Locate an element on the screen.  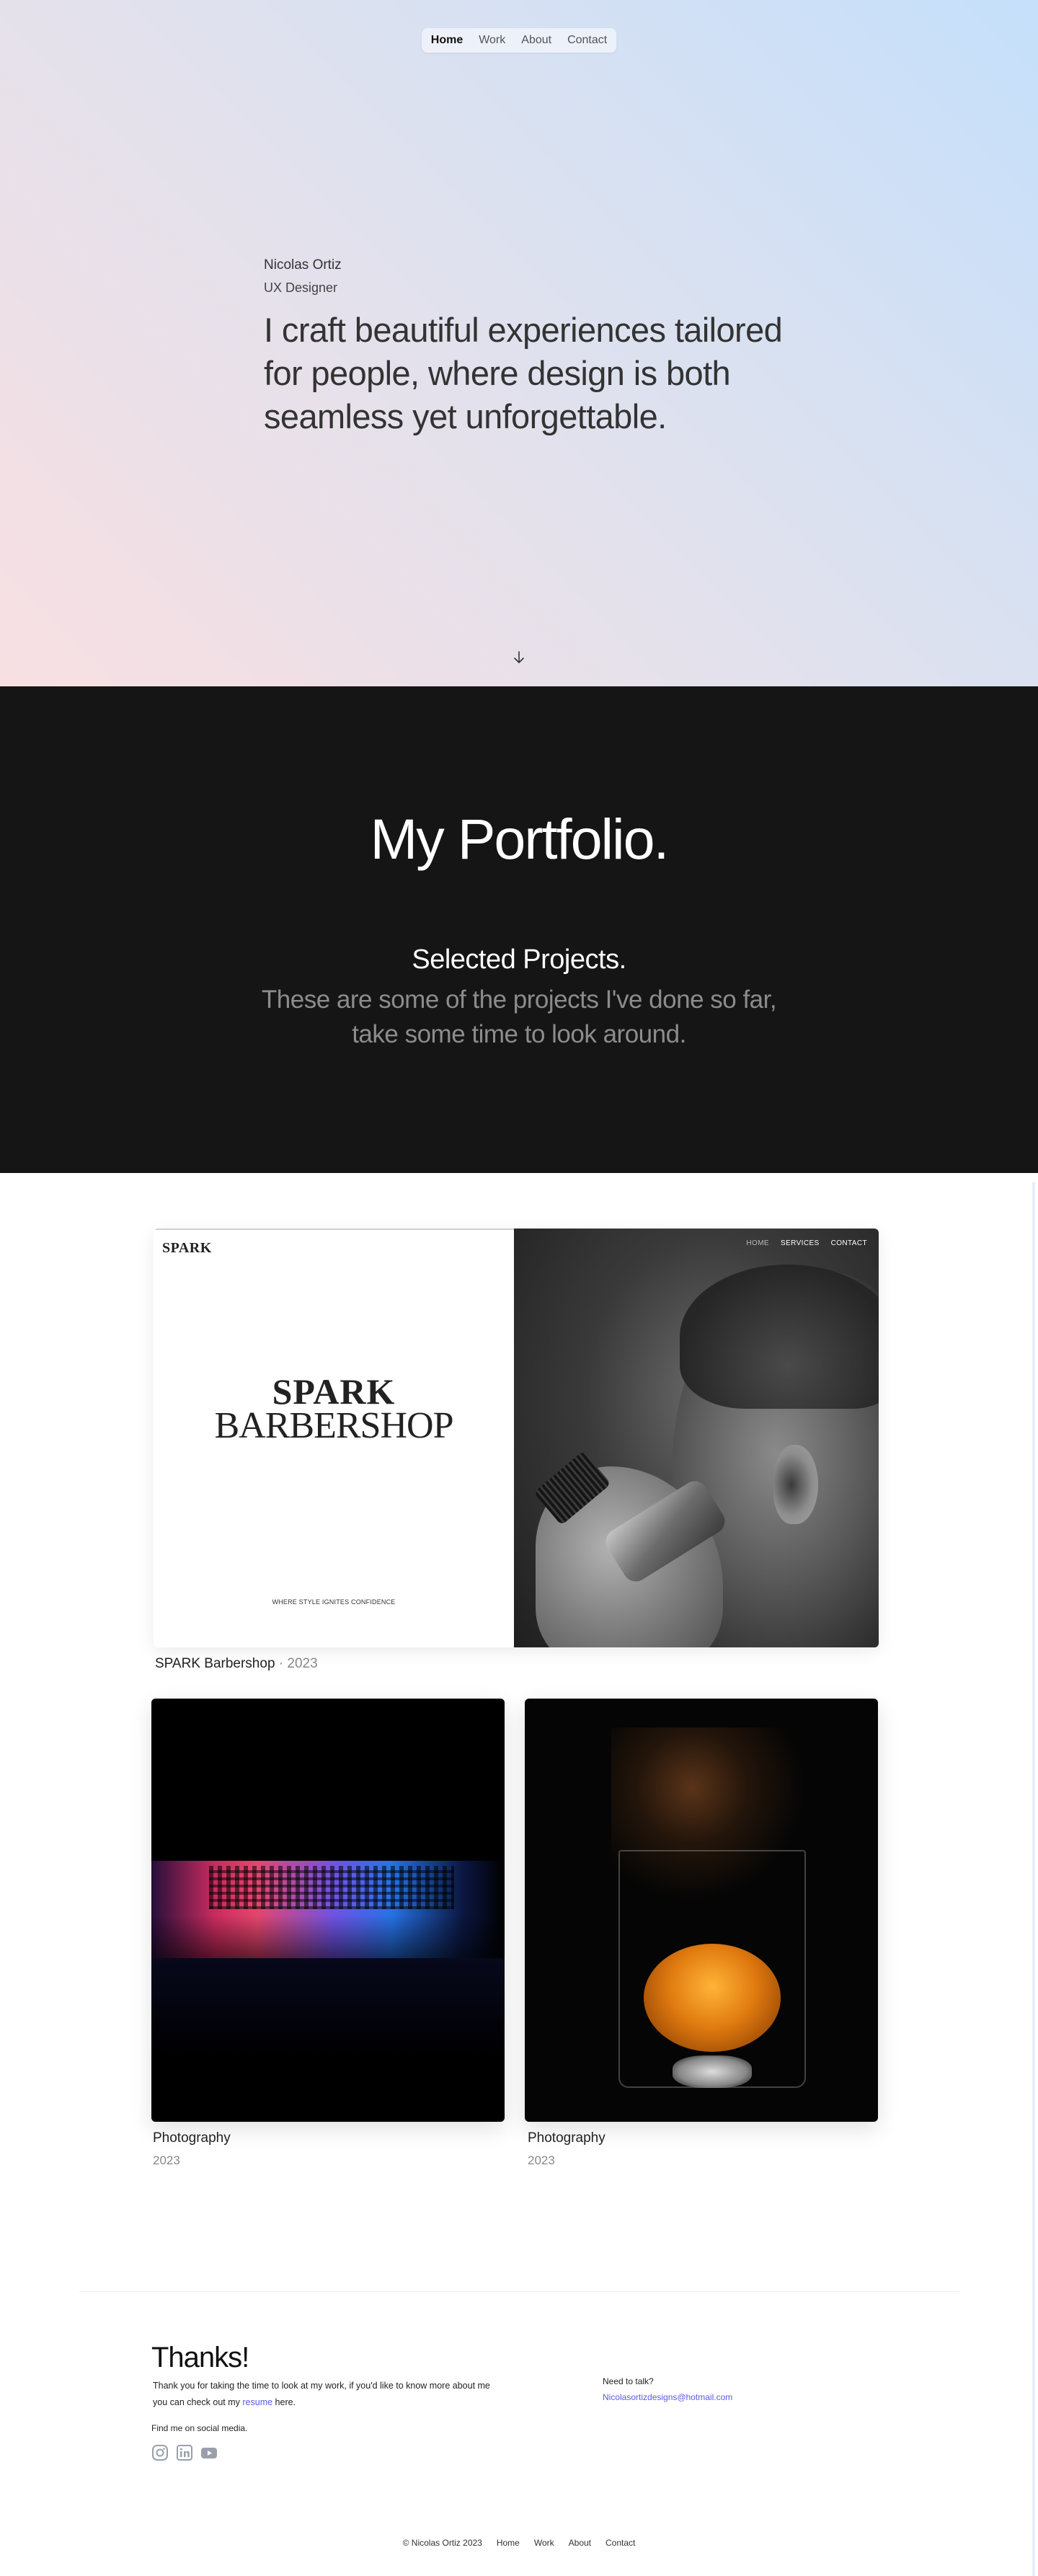
photo-hair-shape is located at coordinates (779, 1337).